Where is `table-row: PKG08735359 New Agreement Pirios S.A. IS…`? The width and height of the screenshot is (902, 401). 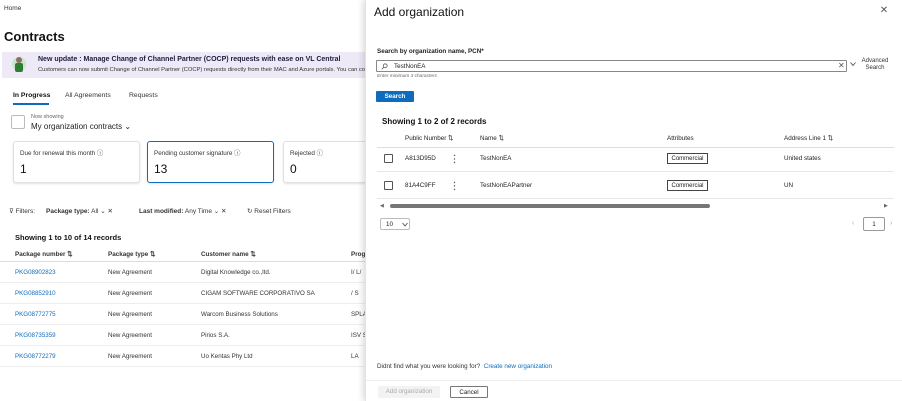 table-row: PKG08735359 New Agreement Pirios S.A. IS… is located at coordinates (183, 336).